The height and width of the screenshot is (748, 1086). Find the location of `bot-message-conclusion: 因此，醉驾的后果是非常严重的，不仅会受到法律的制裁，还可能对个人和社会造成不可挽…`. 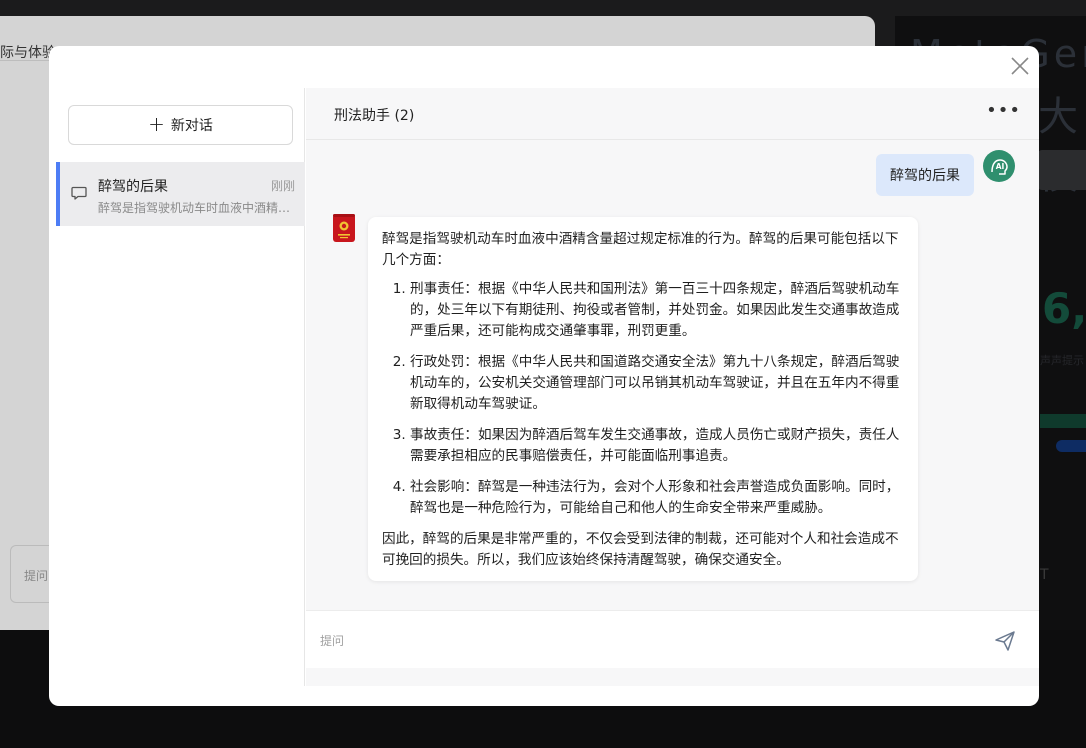

bot-message-conclusion: 因此，醉驾的后果是非常严重的，不仅会受到法律的制裁，还可能对个人和社会造成不可挽… is located at coordinates (640, 549).